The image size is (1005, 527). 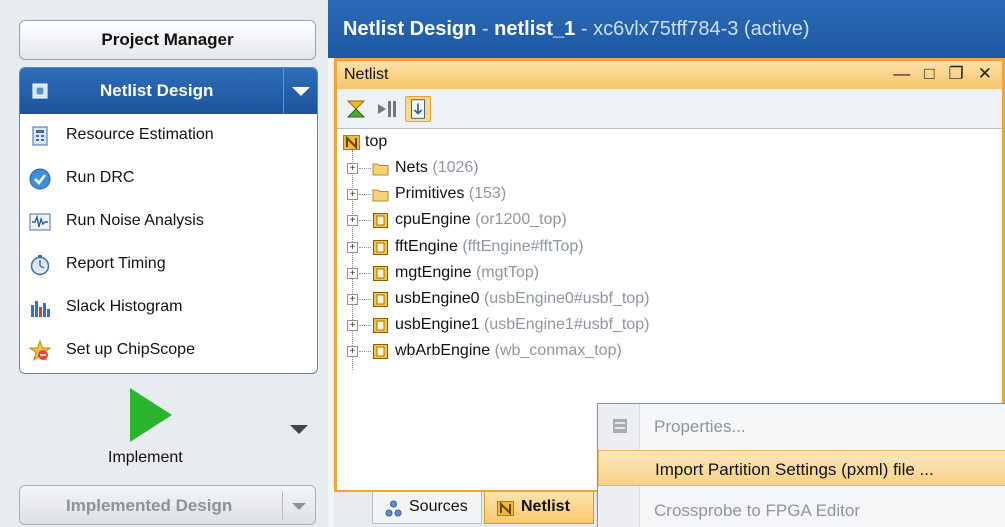 I want to click on implemented-design-button: Implemented Design, so click(x=167, y=505).